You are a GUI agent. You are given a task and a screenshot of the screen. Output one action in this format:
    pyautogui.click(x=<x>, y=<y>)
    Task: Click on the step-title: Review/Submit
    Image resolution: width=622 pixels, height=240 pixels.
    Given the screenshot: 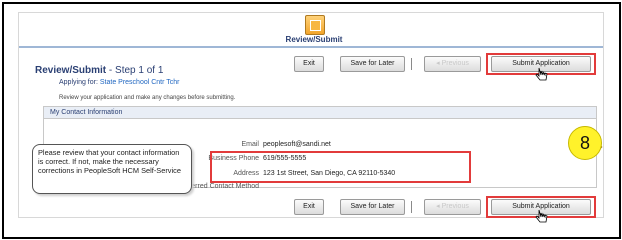 What is the action you would take?
    pyautogui.click(x=314, y=39)
    